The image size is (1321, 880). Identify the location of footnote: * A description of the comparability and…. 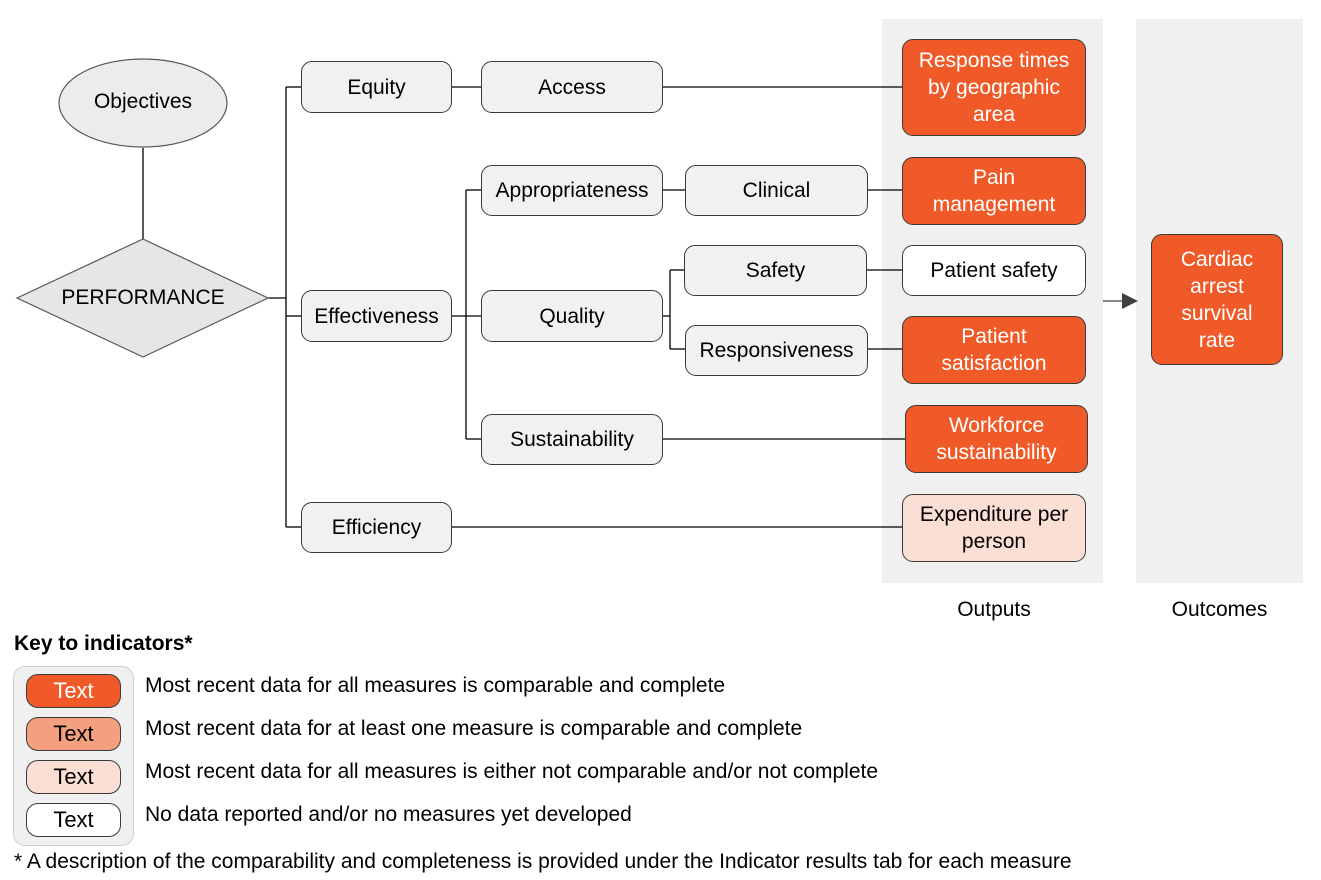
(543, 861).